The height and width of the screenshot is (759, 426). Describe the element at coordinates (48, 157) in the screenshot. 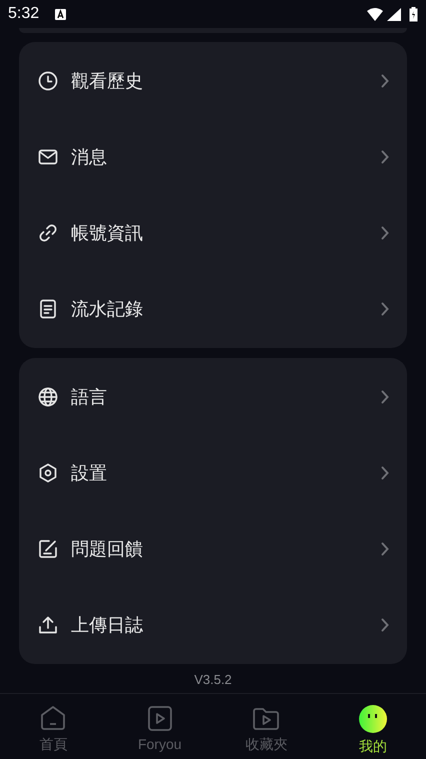

I see `mail-icon` at that location.